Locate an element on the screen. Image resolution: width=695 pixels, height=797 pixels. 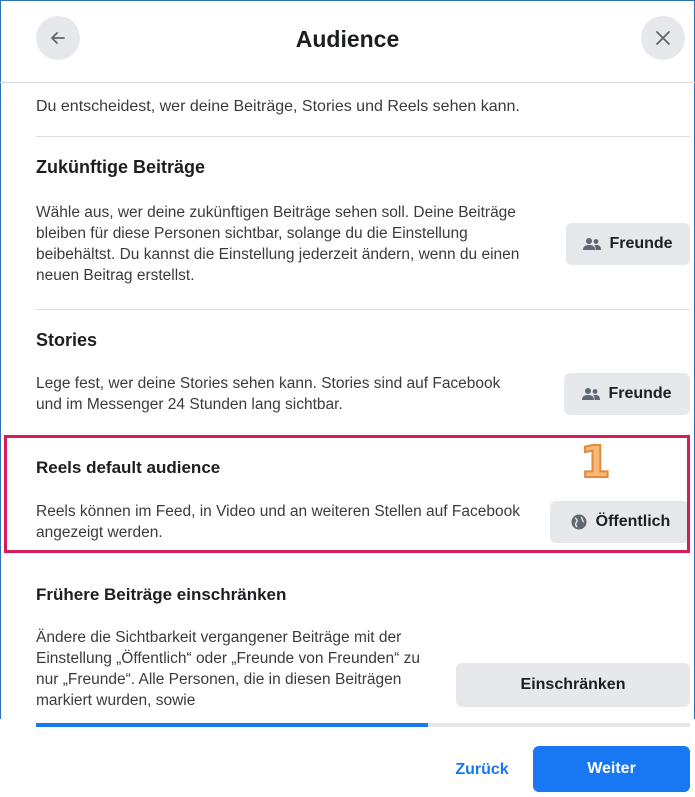
next-button: Weiter is located at coordinates (611, 769).